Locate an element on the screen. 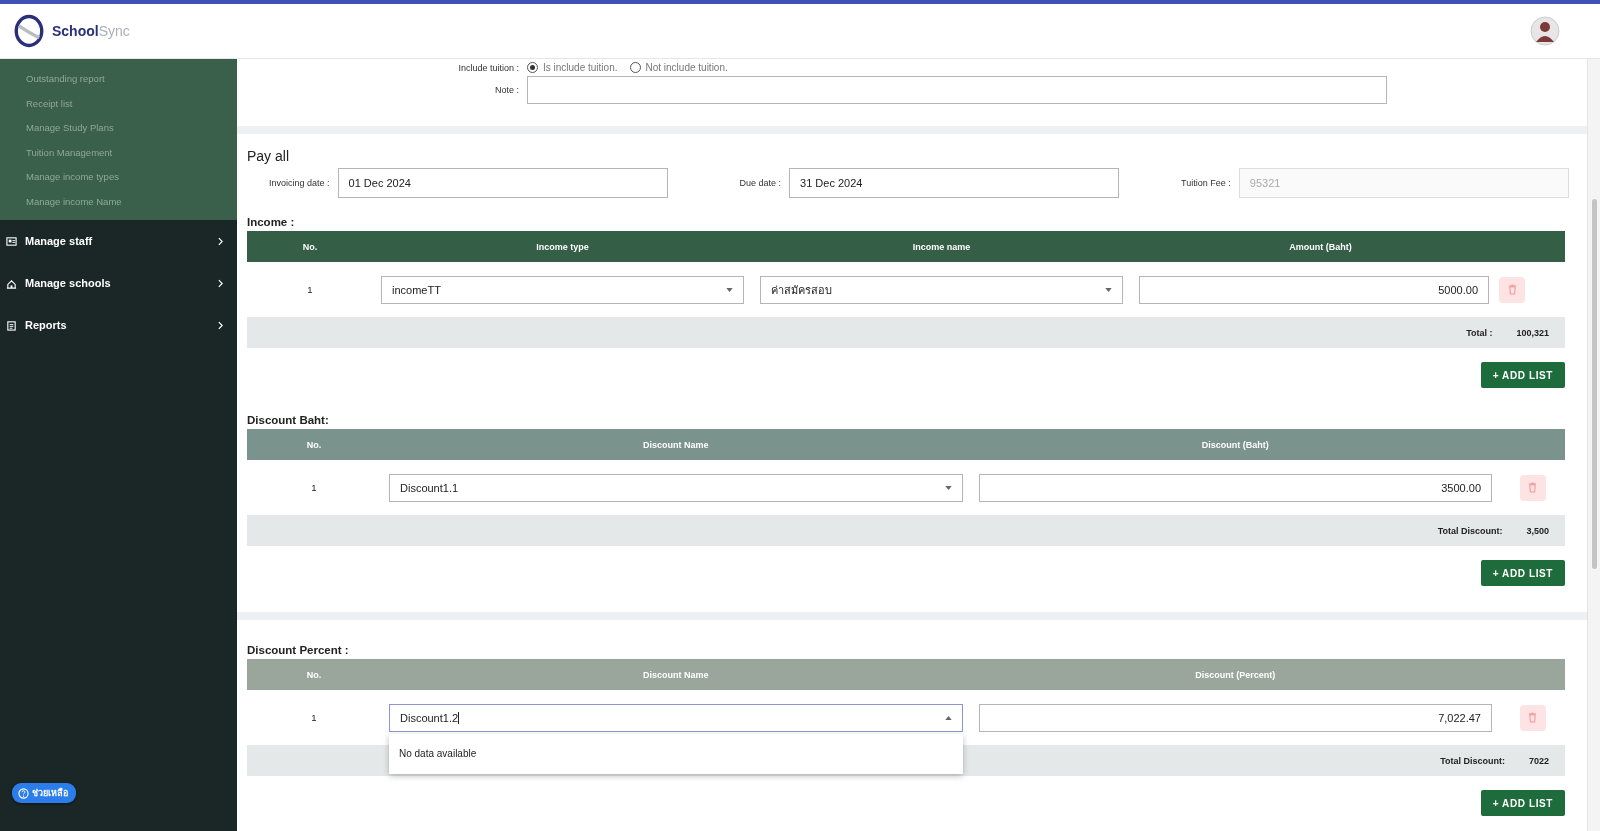 The image size is (1600, 831). column-header: Income type is located at coordinates (562, 246).